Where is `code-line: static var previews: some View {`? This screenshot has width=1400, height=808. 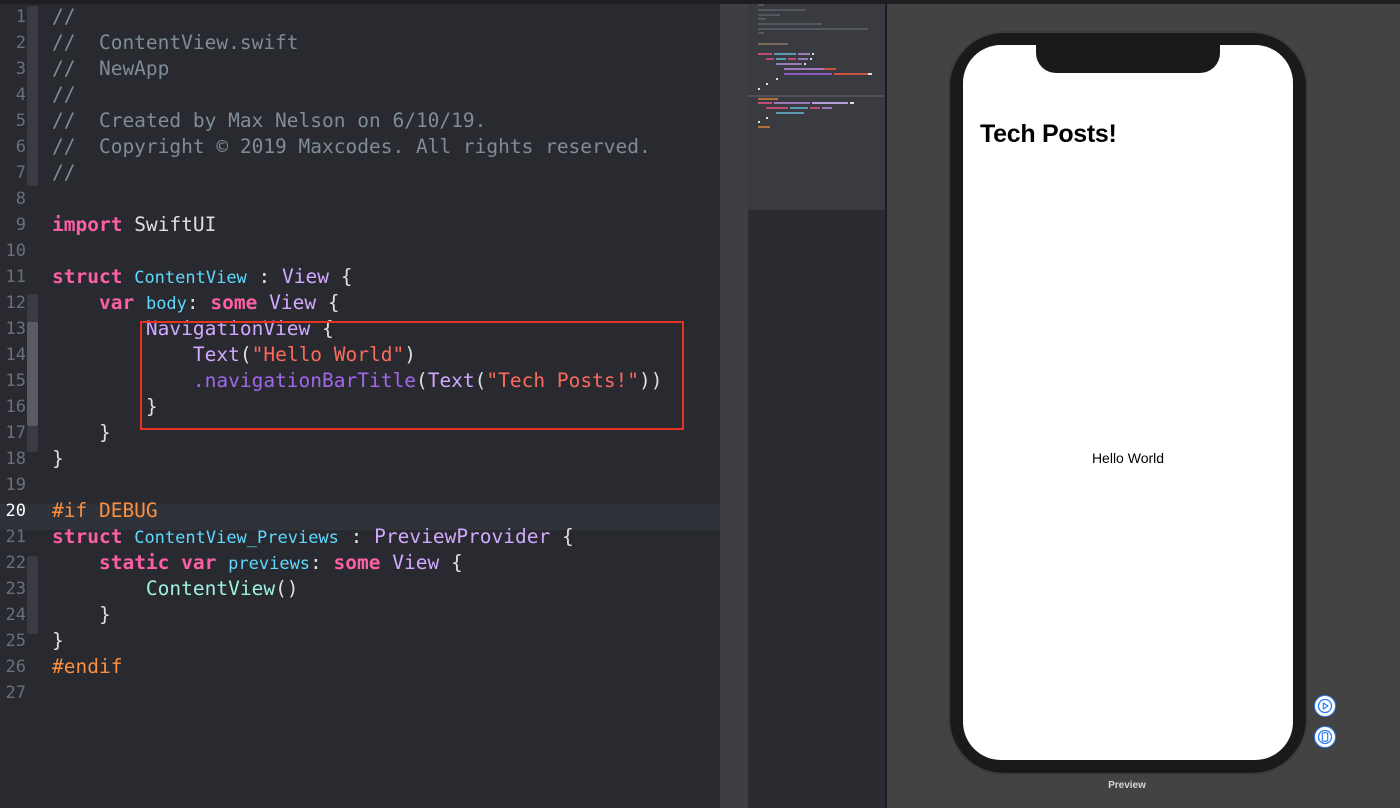 code-line: static var previews: some View { is located at coordinates (257, 563).